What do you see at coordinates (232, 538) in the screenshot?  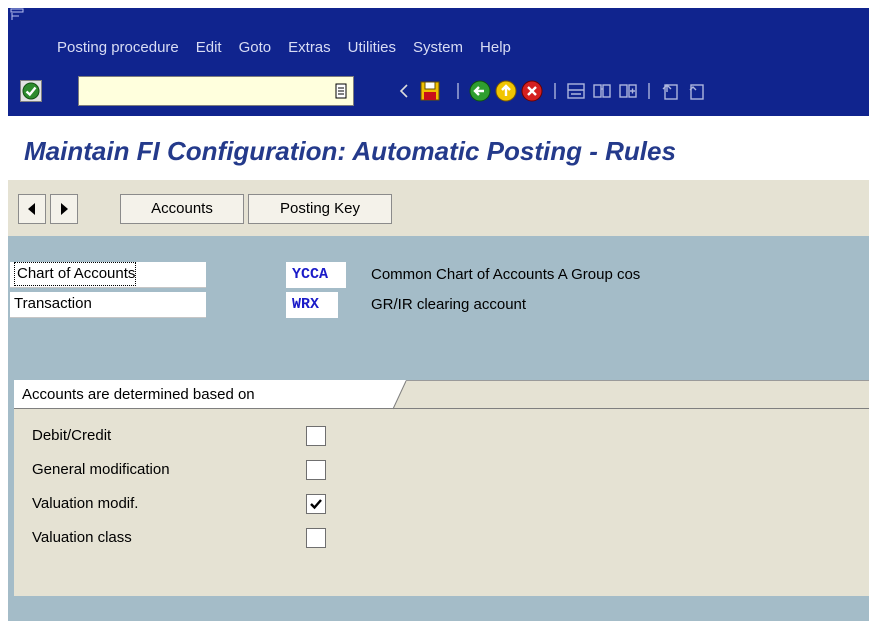 I see `valuation-class-row: Valuation class` at bounding box center [232, 538].